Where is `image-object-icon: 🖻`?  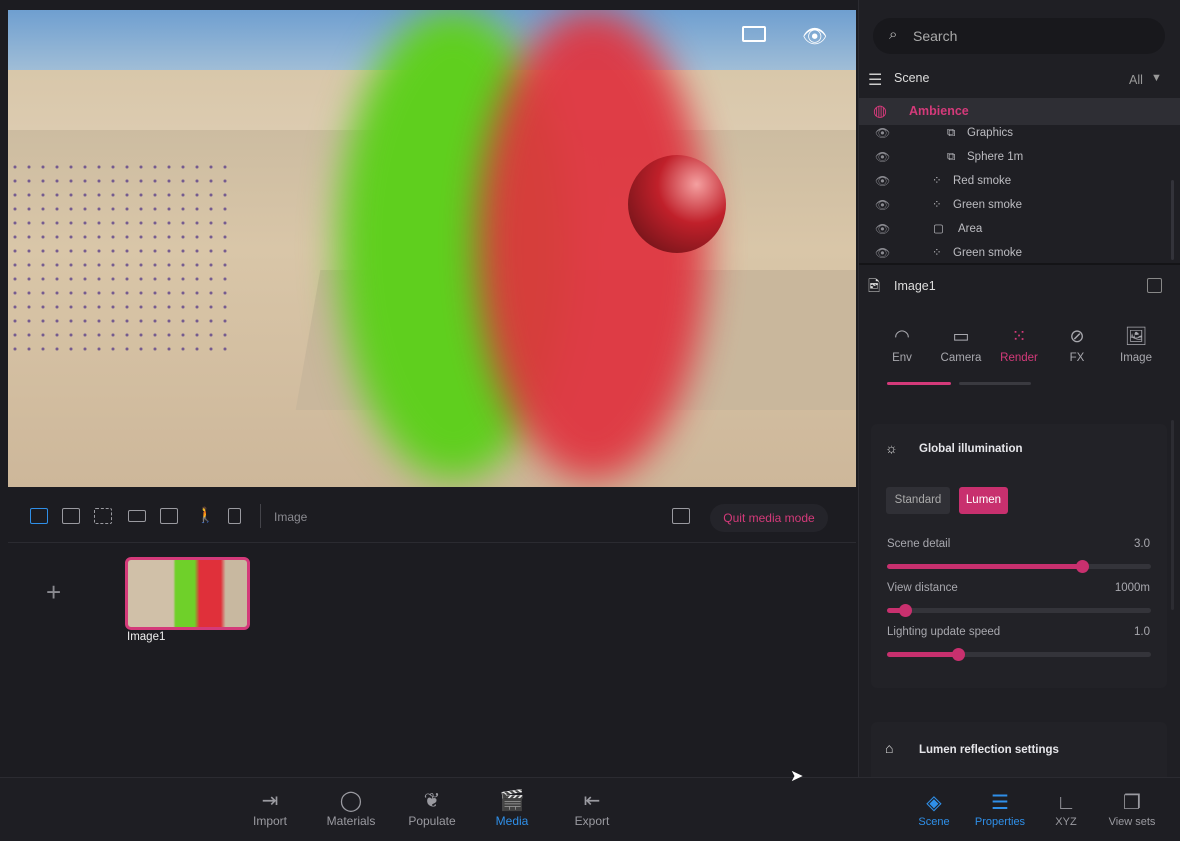
image-object-icon: 🖻 is located at coordinates (874, 286).